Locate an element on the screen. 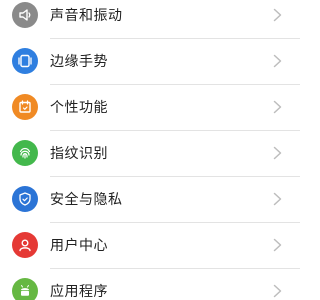 This screenshot has width=320, height=300. settings-item-user-center: 用户中心 is located at coordinates (150, 245).